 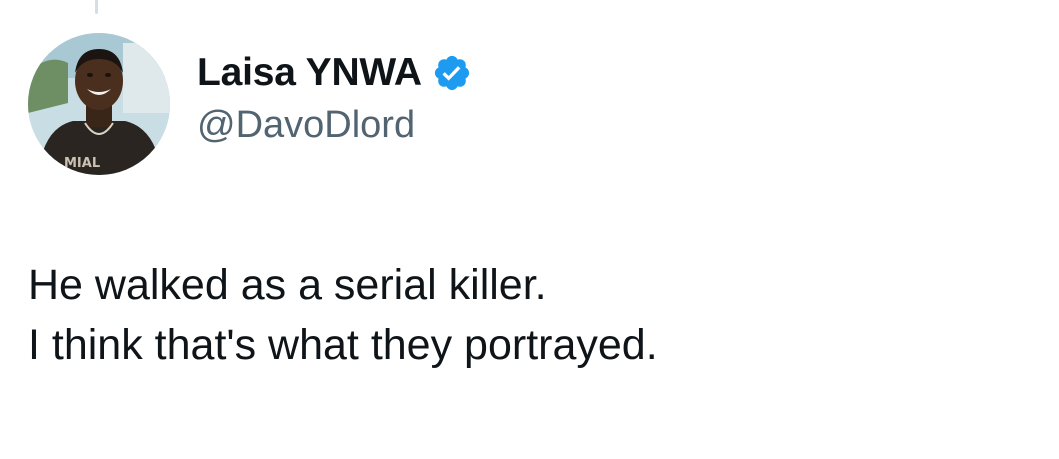 I want to click on profile-photo-icon: MIAL, so click(x=99, y=104).